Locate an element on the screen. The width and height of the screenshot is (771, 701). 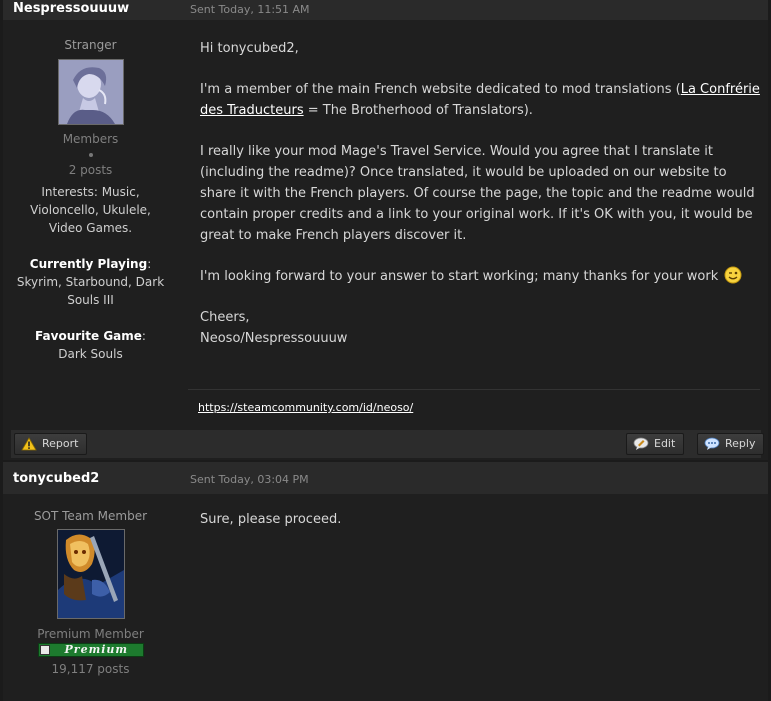
currently-playing-value: Souls III is located at coordinates (90, 300).